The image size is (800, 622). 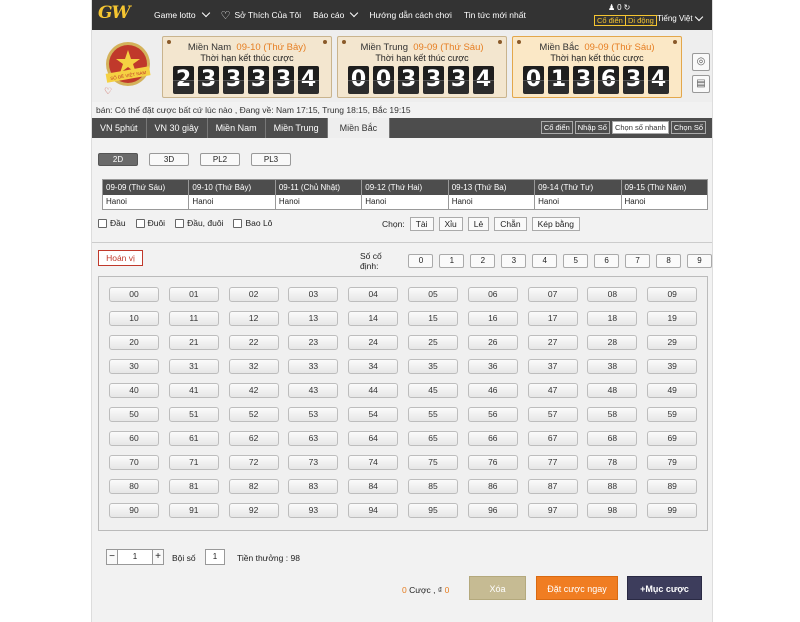 What do you see at coordinates (688, 127) in the screenshot?
I see `mode-pick-number-tab: Chọn Số` at bounding box center [688, 127].